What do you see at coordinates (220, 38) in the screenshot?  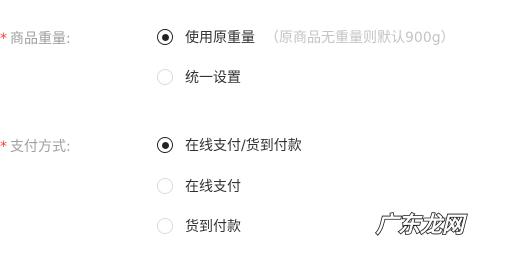 I see `weight-option-original-label: 使用原重量` at bounding box center [220, 38].